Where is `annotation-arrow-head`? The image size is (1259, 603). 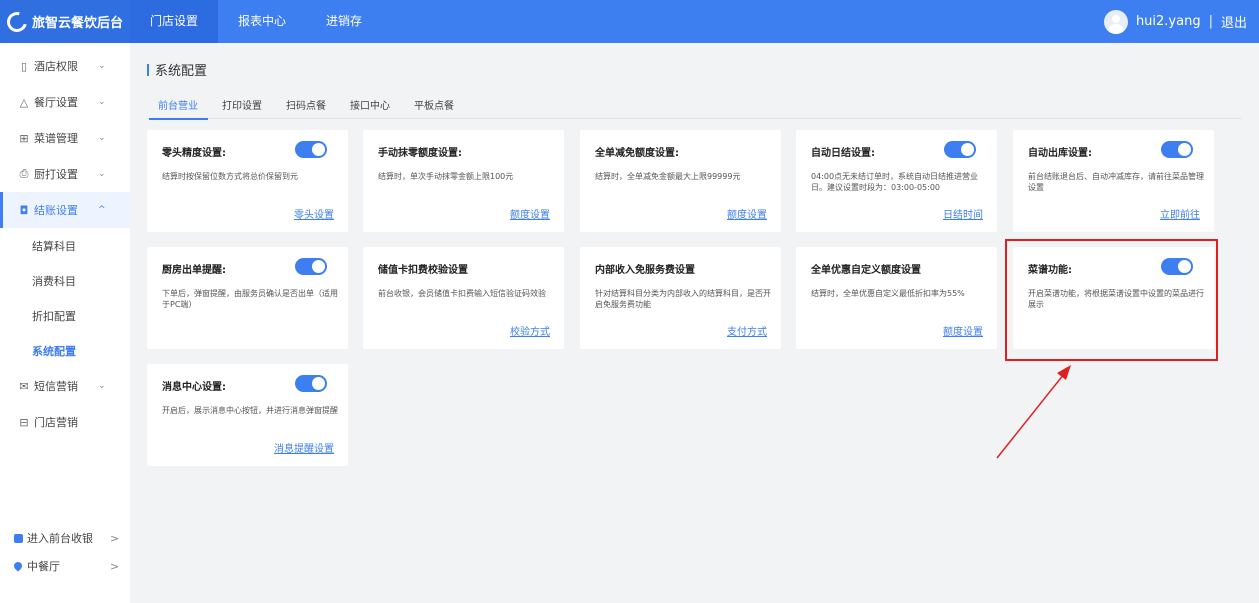
annotation-arrow-head is located at coordinates (1064, 372).